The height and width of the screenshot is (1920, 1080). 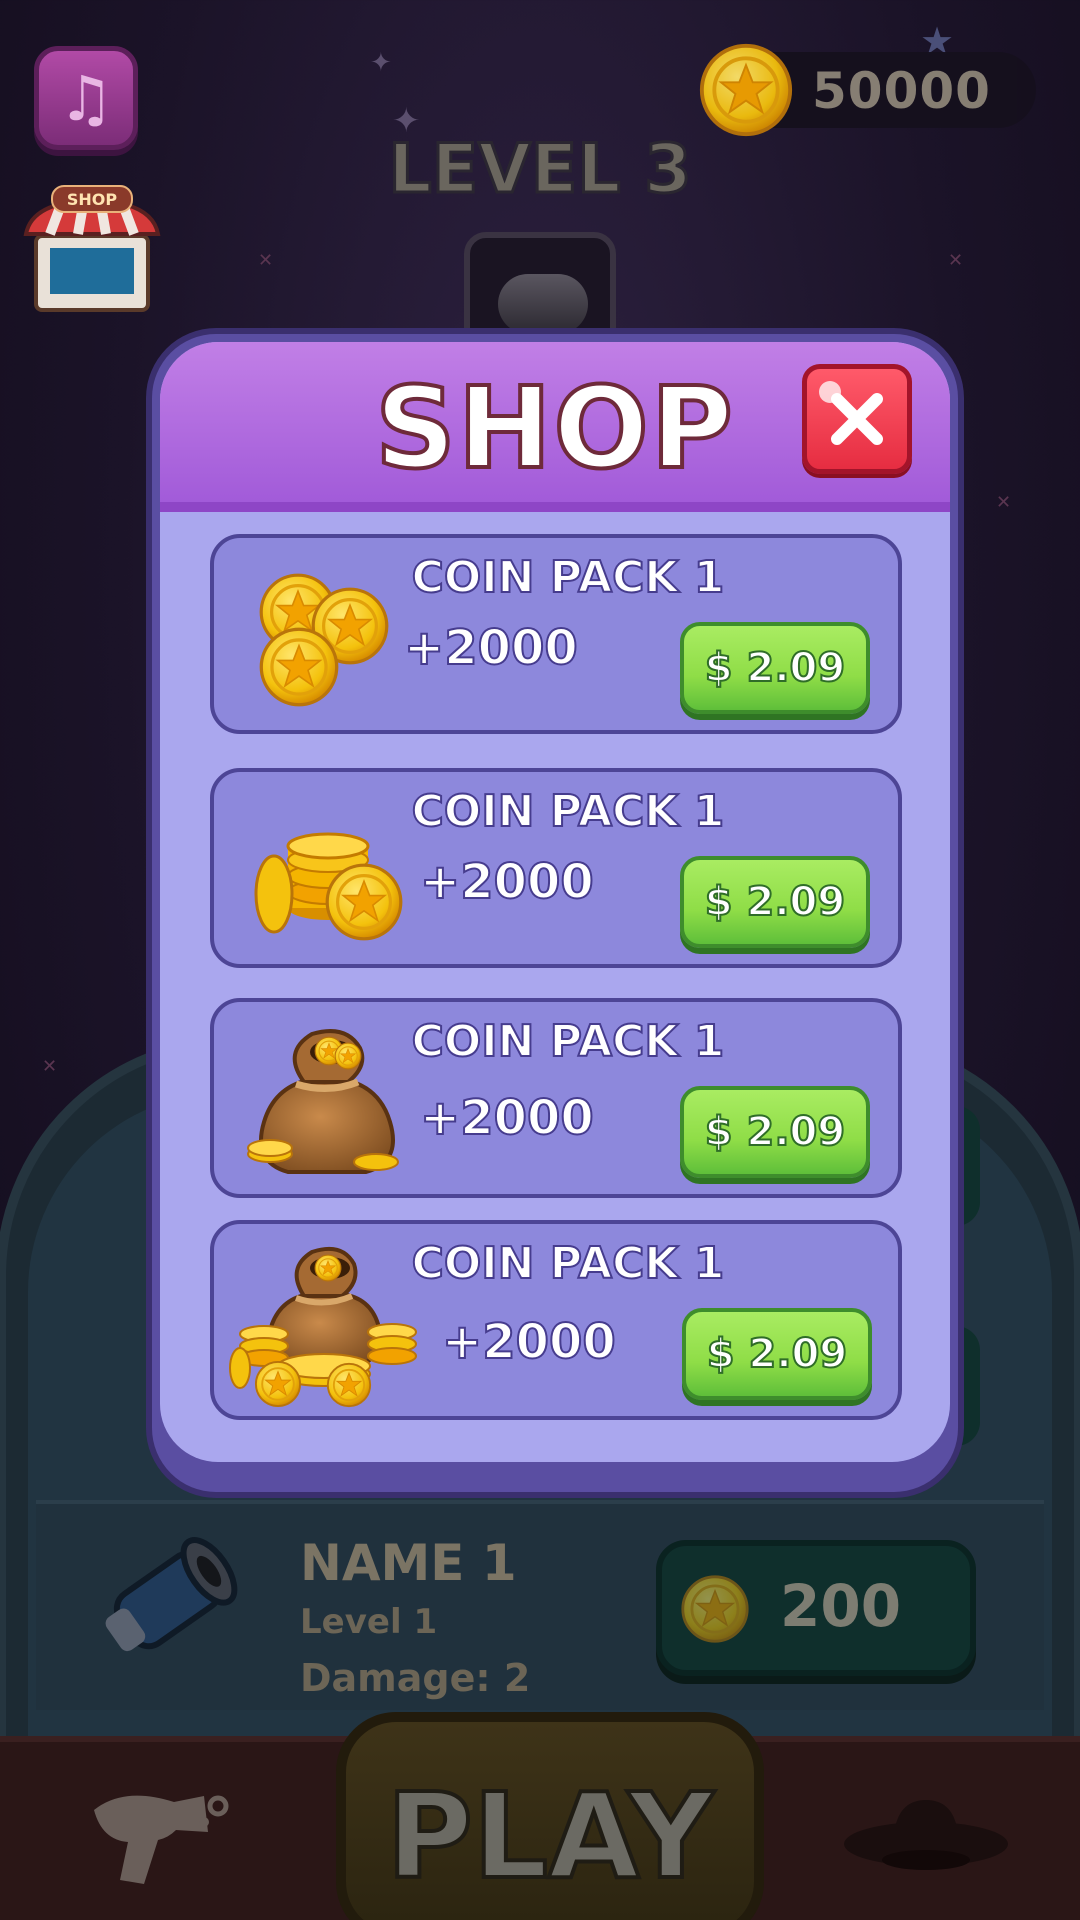 What do you see at coordinates (540, 170) in the screenshot?
I see `level-title: LEVEL 3` at bounding box center [540, 170].